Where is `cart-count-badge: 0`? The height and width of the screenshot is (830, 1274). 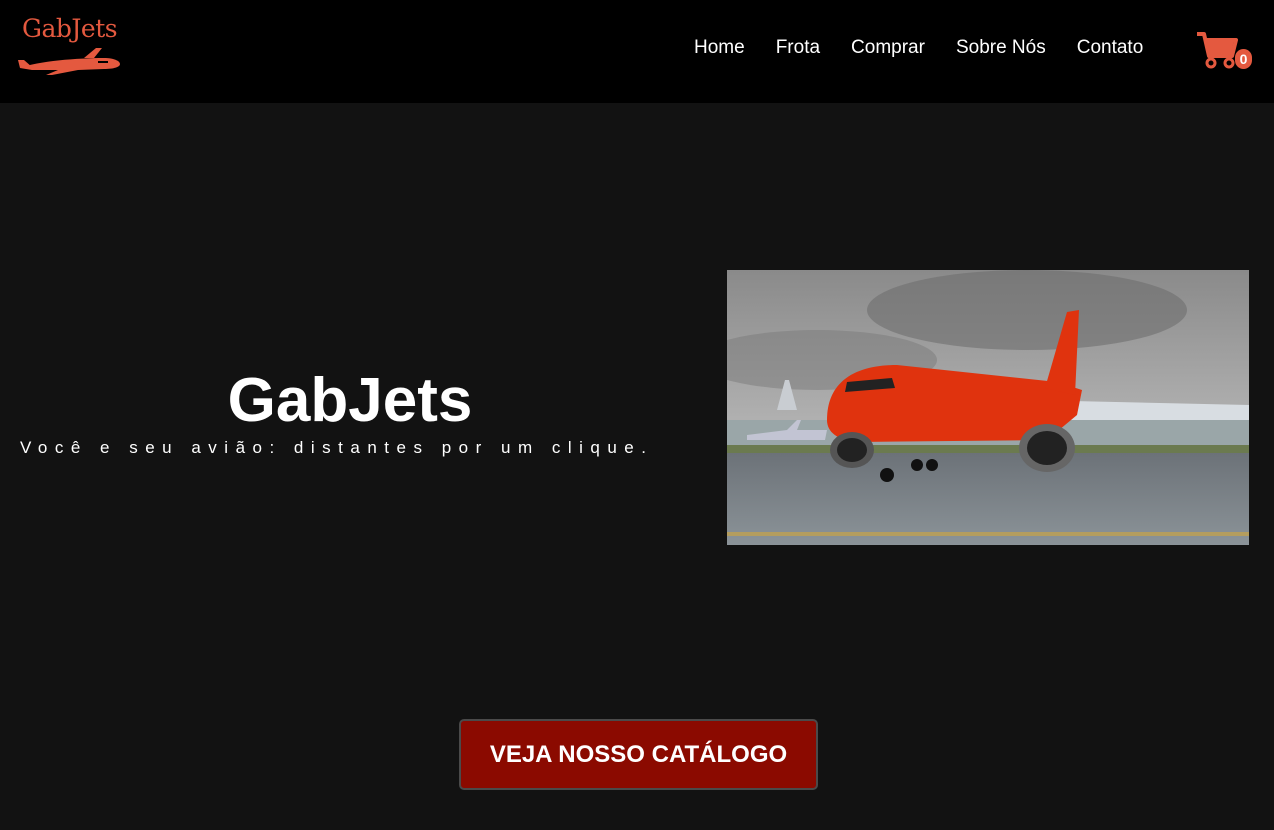 cart-count-badge: 0 is located at coordinates (1243, 59).